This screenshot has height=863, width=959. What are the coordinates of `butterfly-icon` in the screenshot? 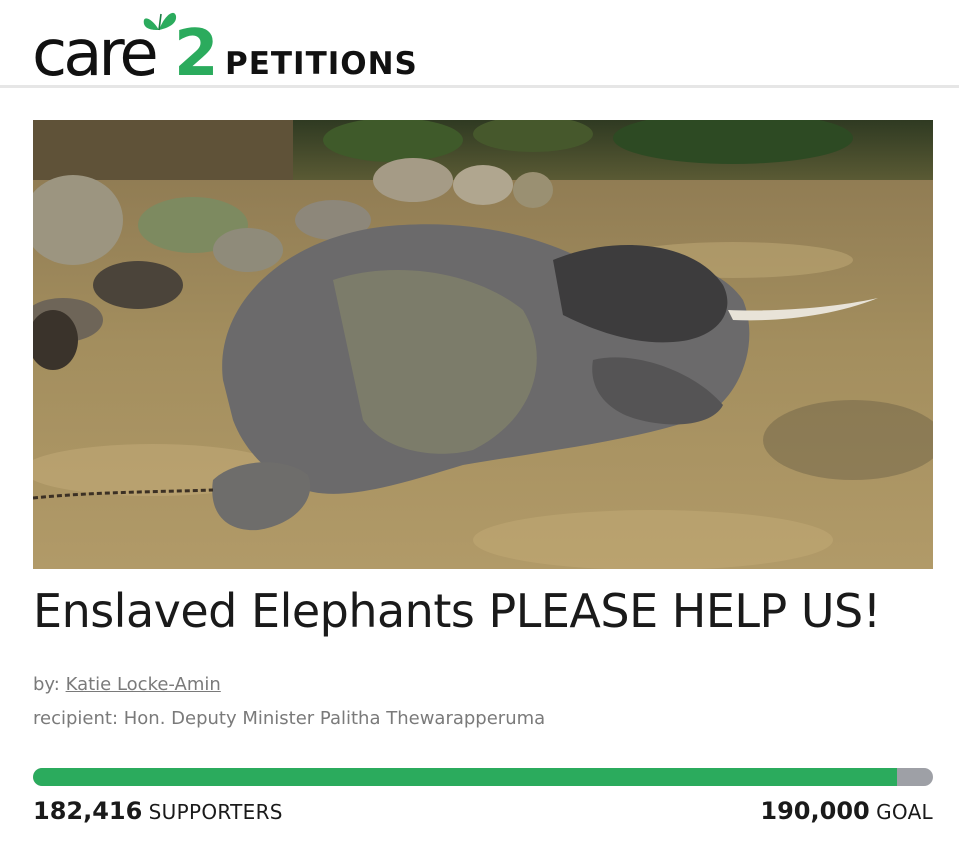 It's located at (160, 21).